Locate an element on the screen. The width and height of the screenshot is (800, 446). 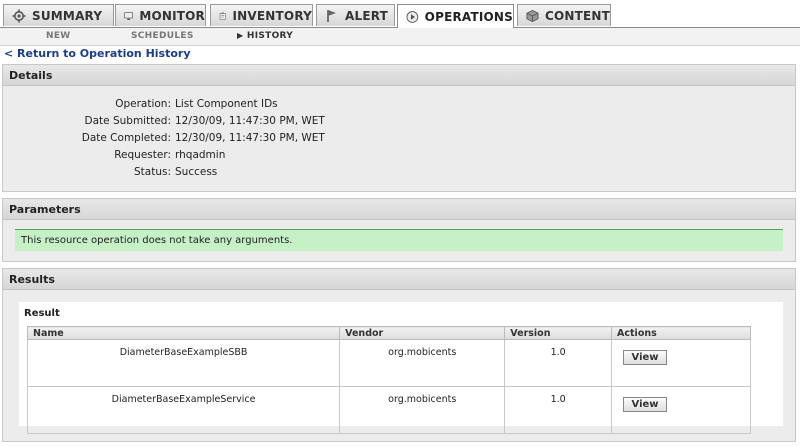
tab-operations: OPERATIONS is located at coordinates (455, 16).